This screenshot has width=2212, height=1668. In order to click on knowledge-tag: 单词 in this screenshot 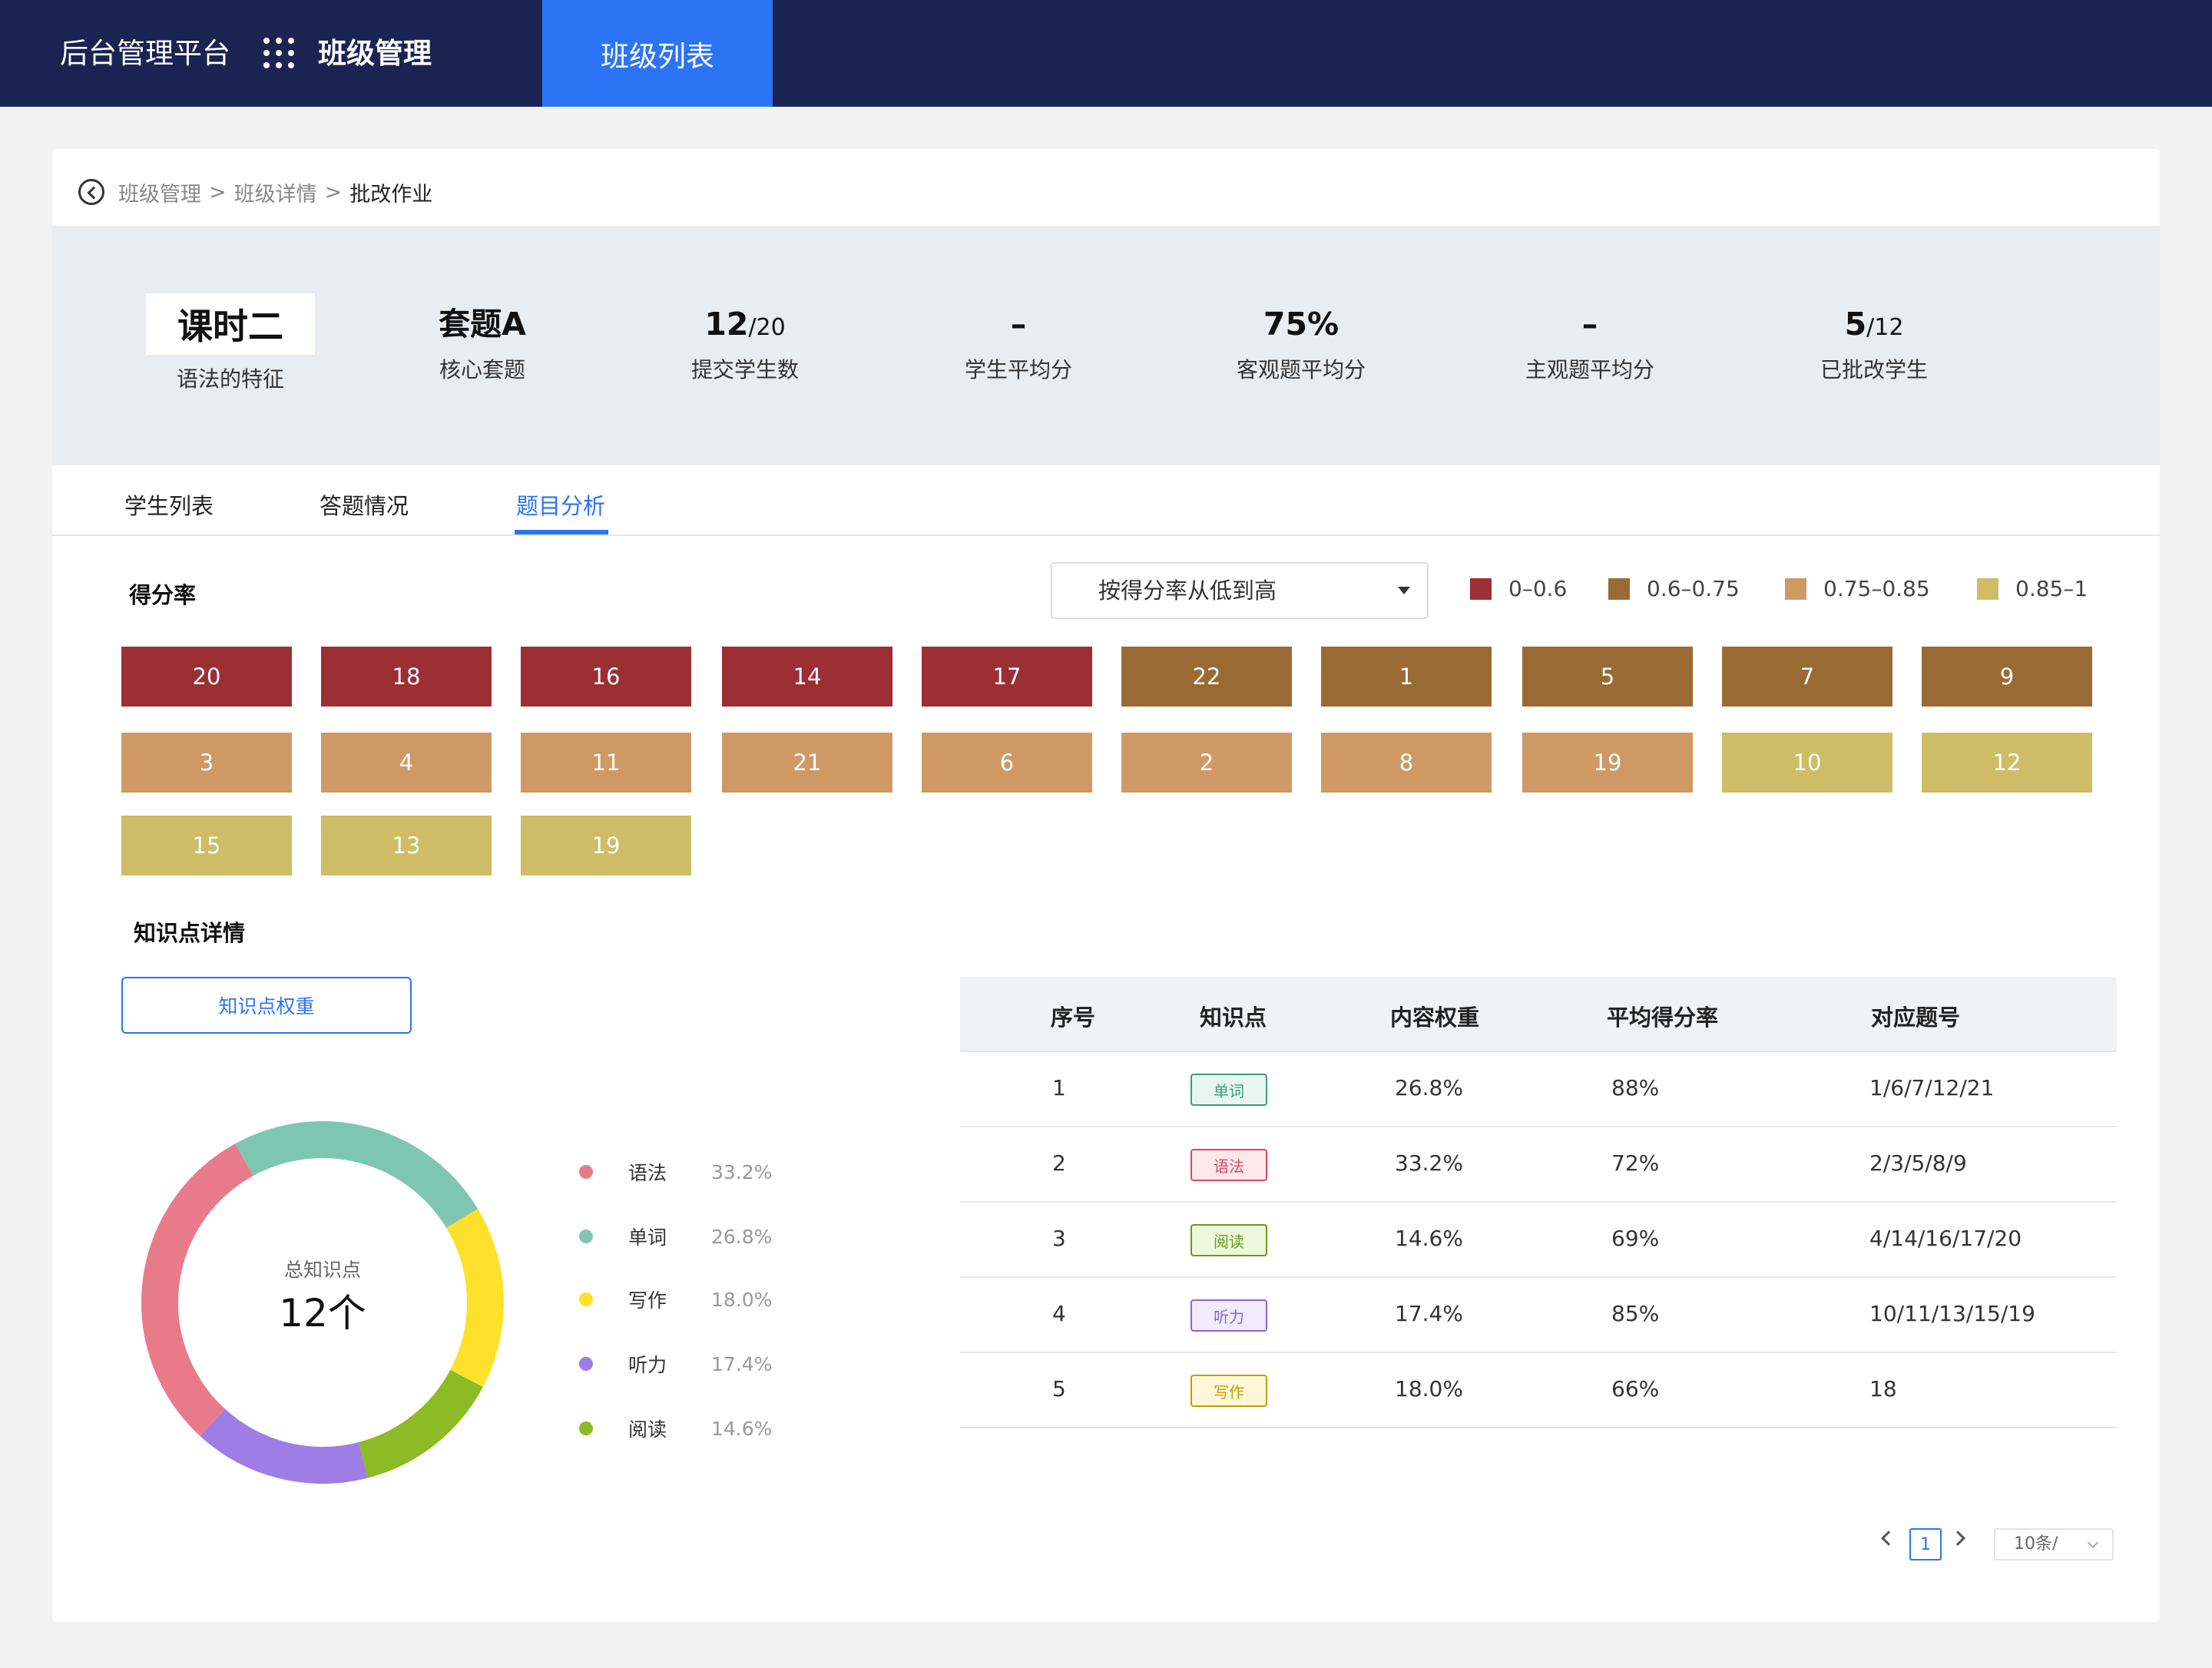, I will do `click(1228, 1090)`.